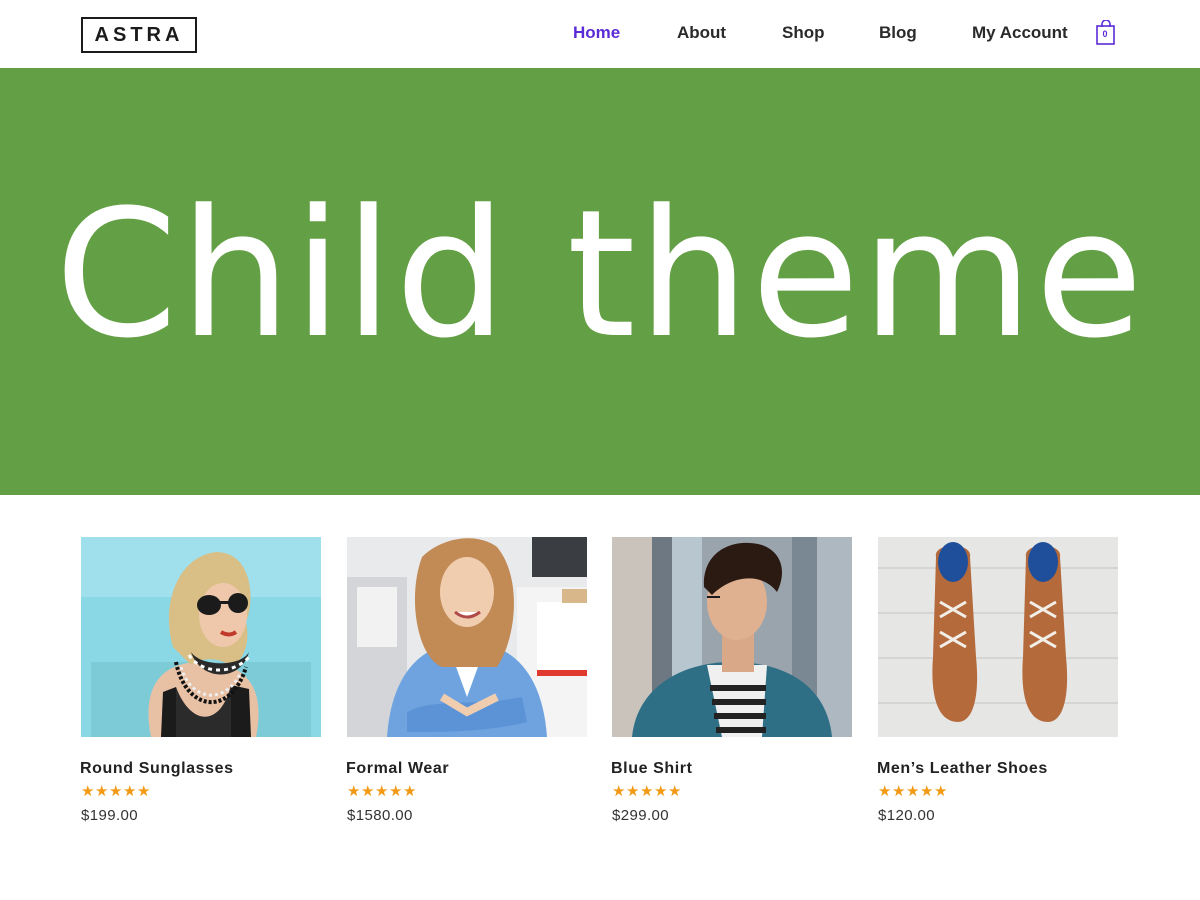 The height and width of the screenshot is (900, 1200). I want to click on product-card: Men’s Leather Shoes ★ ★ ★ ★ ★ $120.00, so click(997, 680).